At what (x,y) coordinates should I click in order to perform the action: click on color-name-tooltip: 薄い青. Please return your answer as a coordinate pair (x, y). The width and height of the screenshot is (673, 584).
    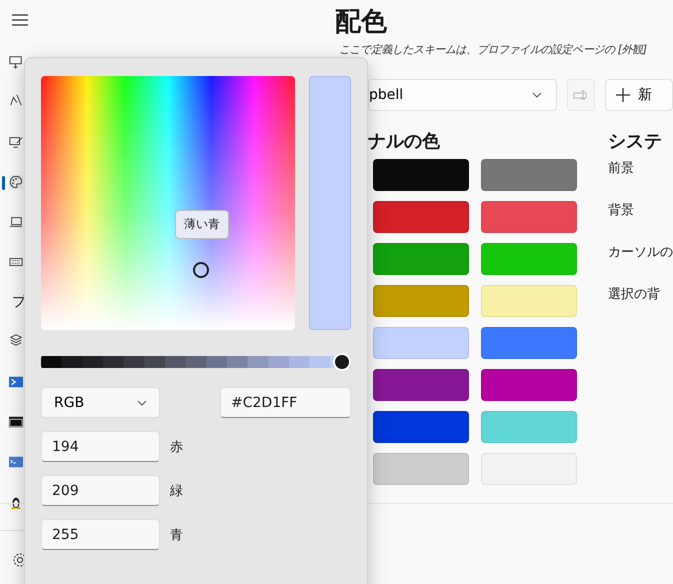
    Looking at the image, I should click on (202, 224).